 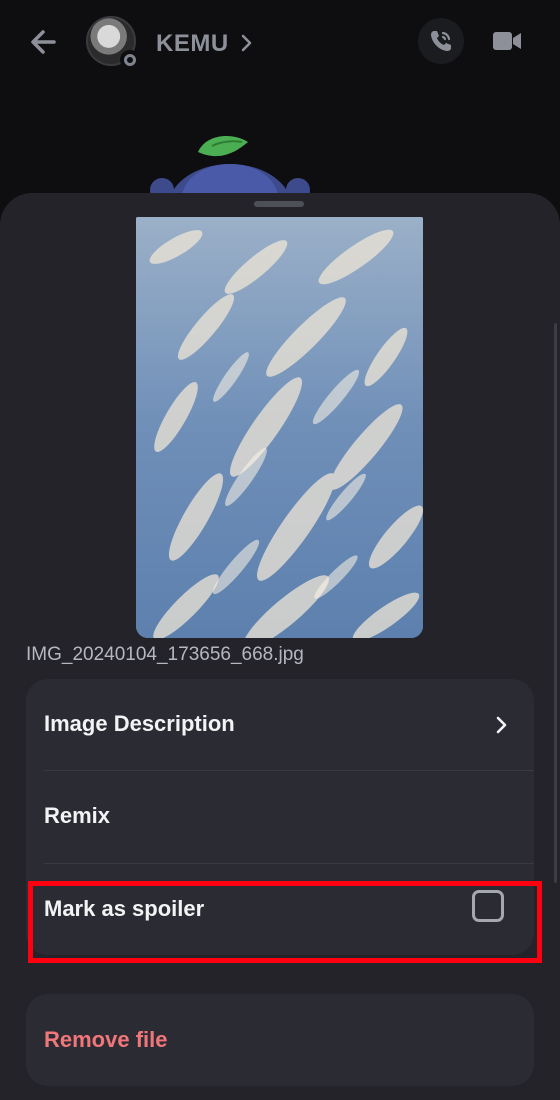 I want to click on highlight-box, so click(x=285, y=922).